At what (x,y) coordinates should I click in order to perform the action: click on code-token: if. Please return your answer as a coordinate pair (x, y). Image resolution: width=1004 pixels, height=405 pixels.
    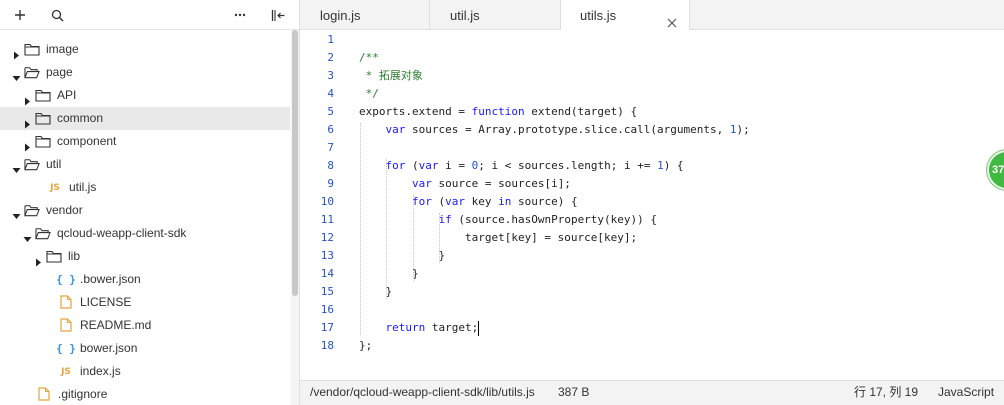
    Looking at the image, I should click on (445, 219).